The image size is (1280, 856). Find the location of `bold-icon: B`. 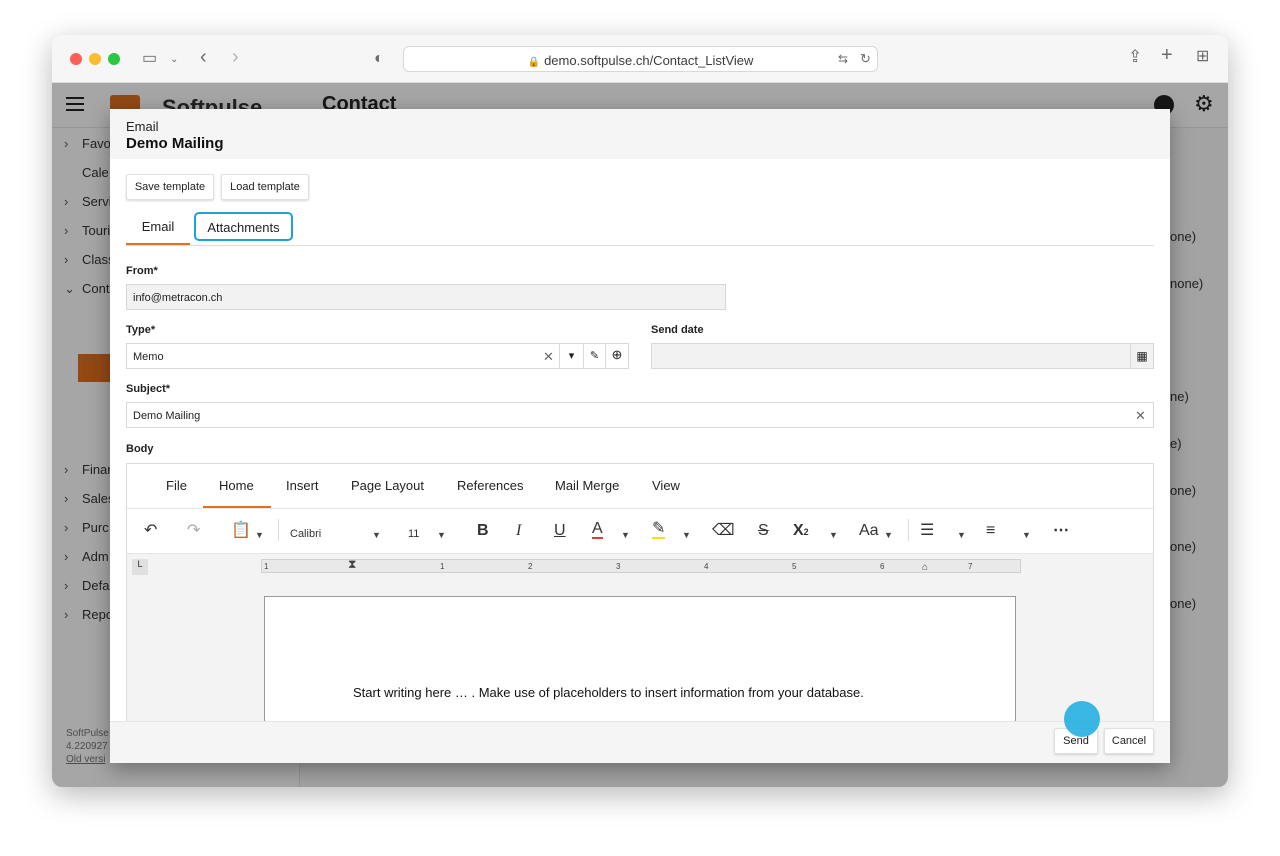

bold-icon: B is located at coordinates (483, 531).